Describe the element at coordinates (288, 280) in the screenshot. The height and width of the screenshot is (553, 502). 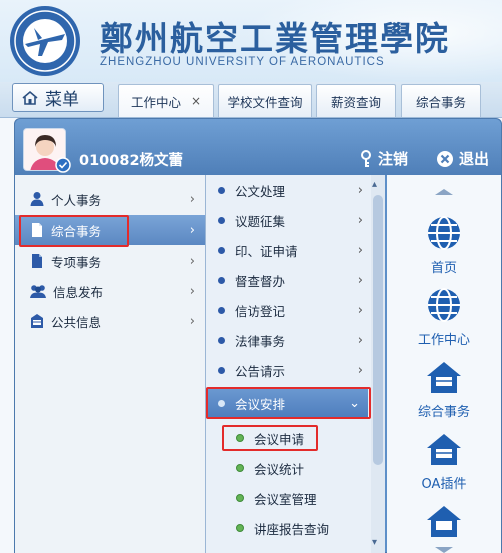
I see `menu-item-supervision: 督查督办 ›` at that location.